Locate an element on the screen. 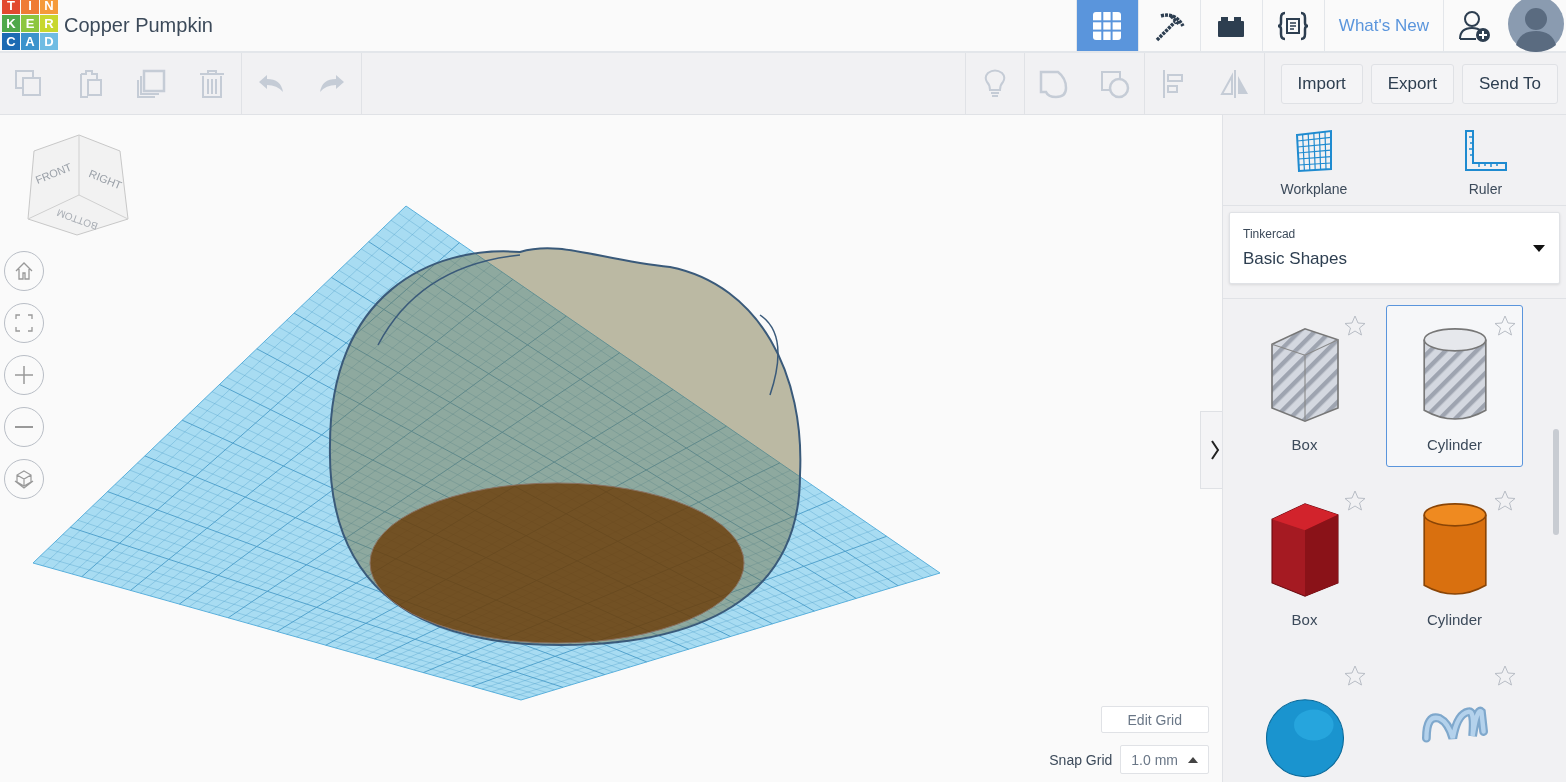  caret-up-icon is located at coordinates (1193, 759).